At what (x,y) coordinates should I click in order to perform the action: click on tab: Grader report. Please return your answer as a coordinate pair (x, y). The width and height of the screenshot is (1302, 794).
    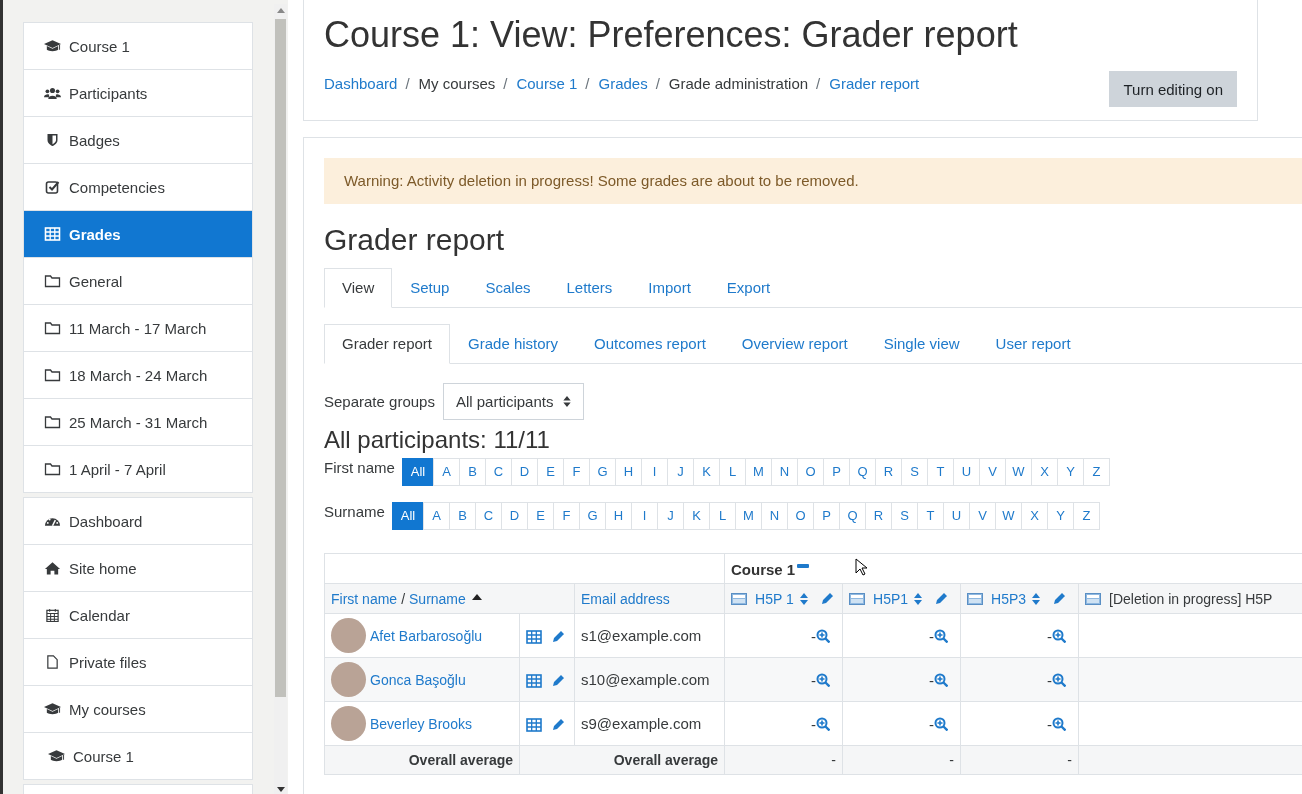
    Looking at the image, I should click on (387, 344).